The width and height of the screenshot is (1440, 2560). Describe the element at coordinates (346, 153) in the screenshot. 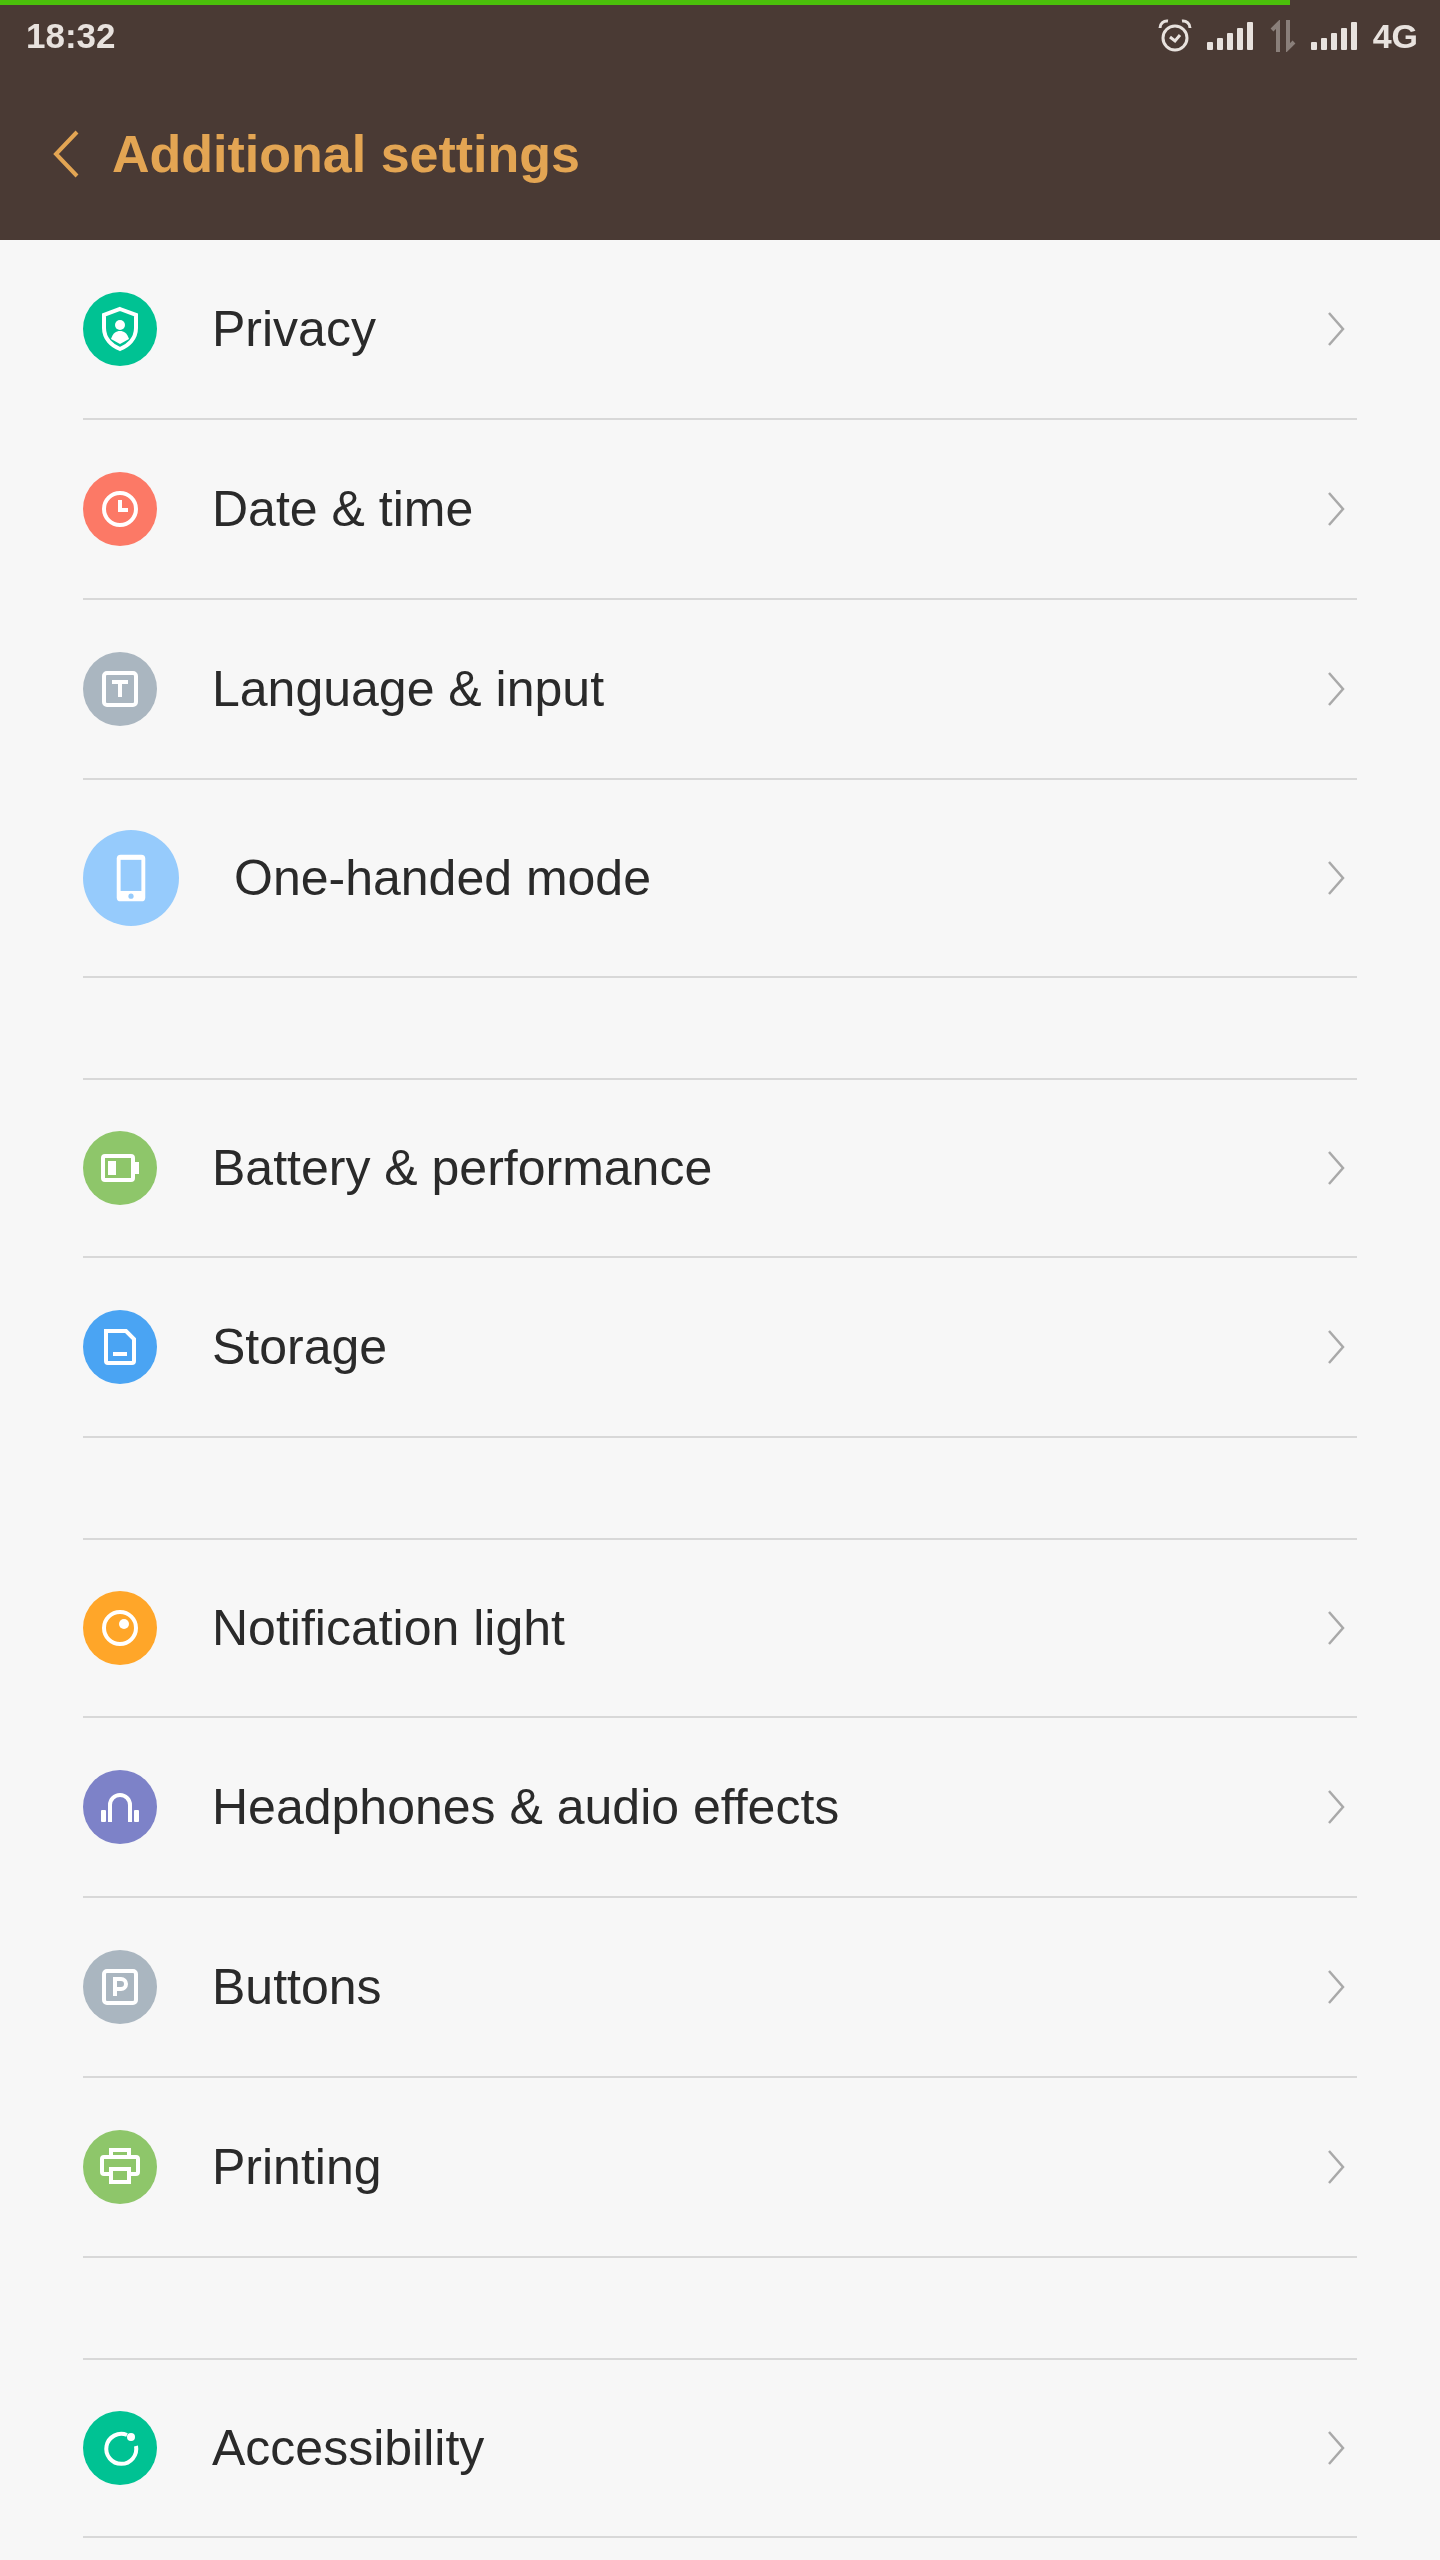

I see `page-title: Additional settings` at that location.